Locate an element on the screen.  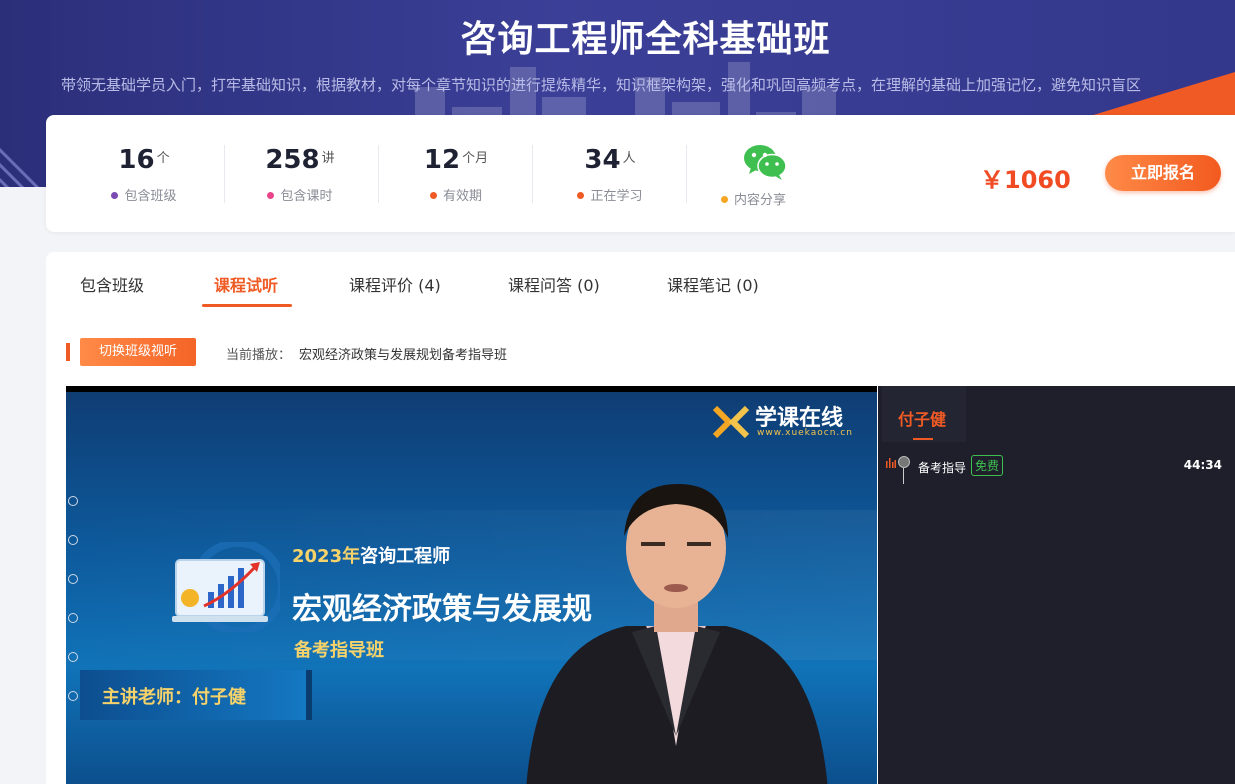
logo-mark-icon is located at coordinates (731, 422).